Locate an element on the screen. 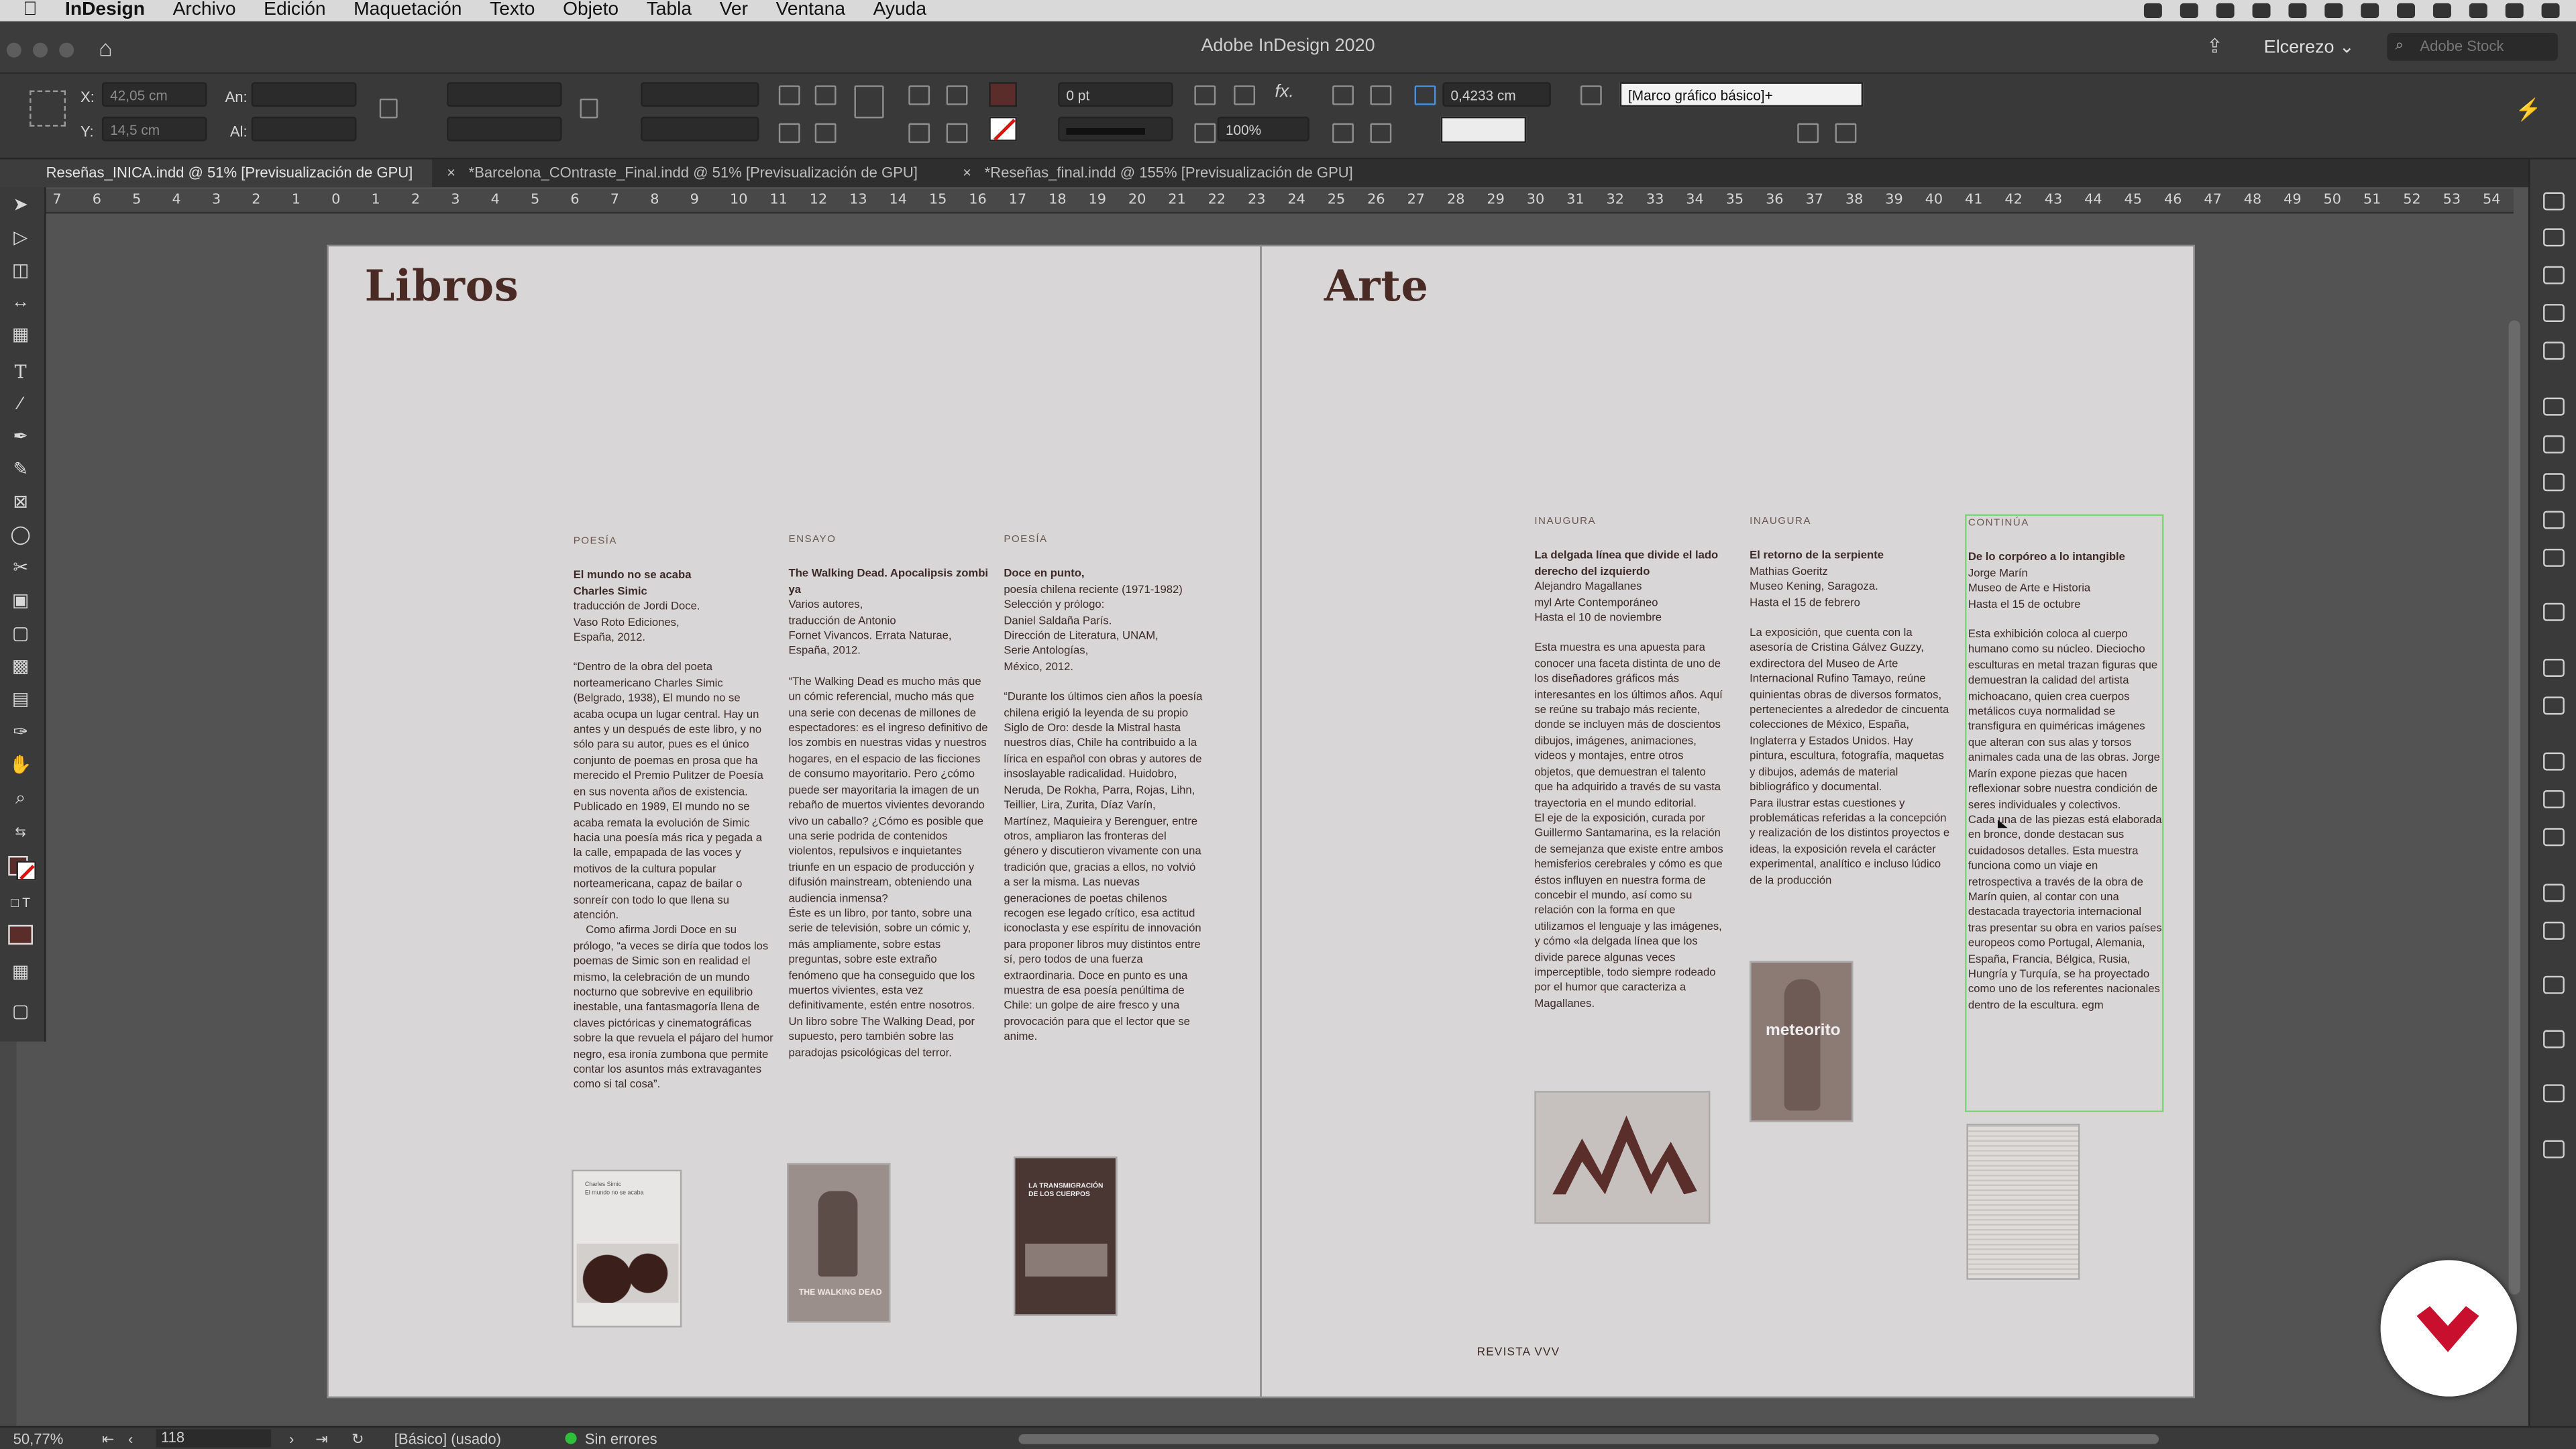  dropbox-icon is located at coordinates (2261, 10).